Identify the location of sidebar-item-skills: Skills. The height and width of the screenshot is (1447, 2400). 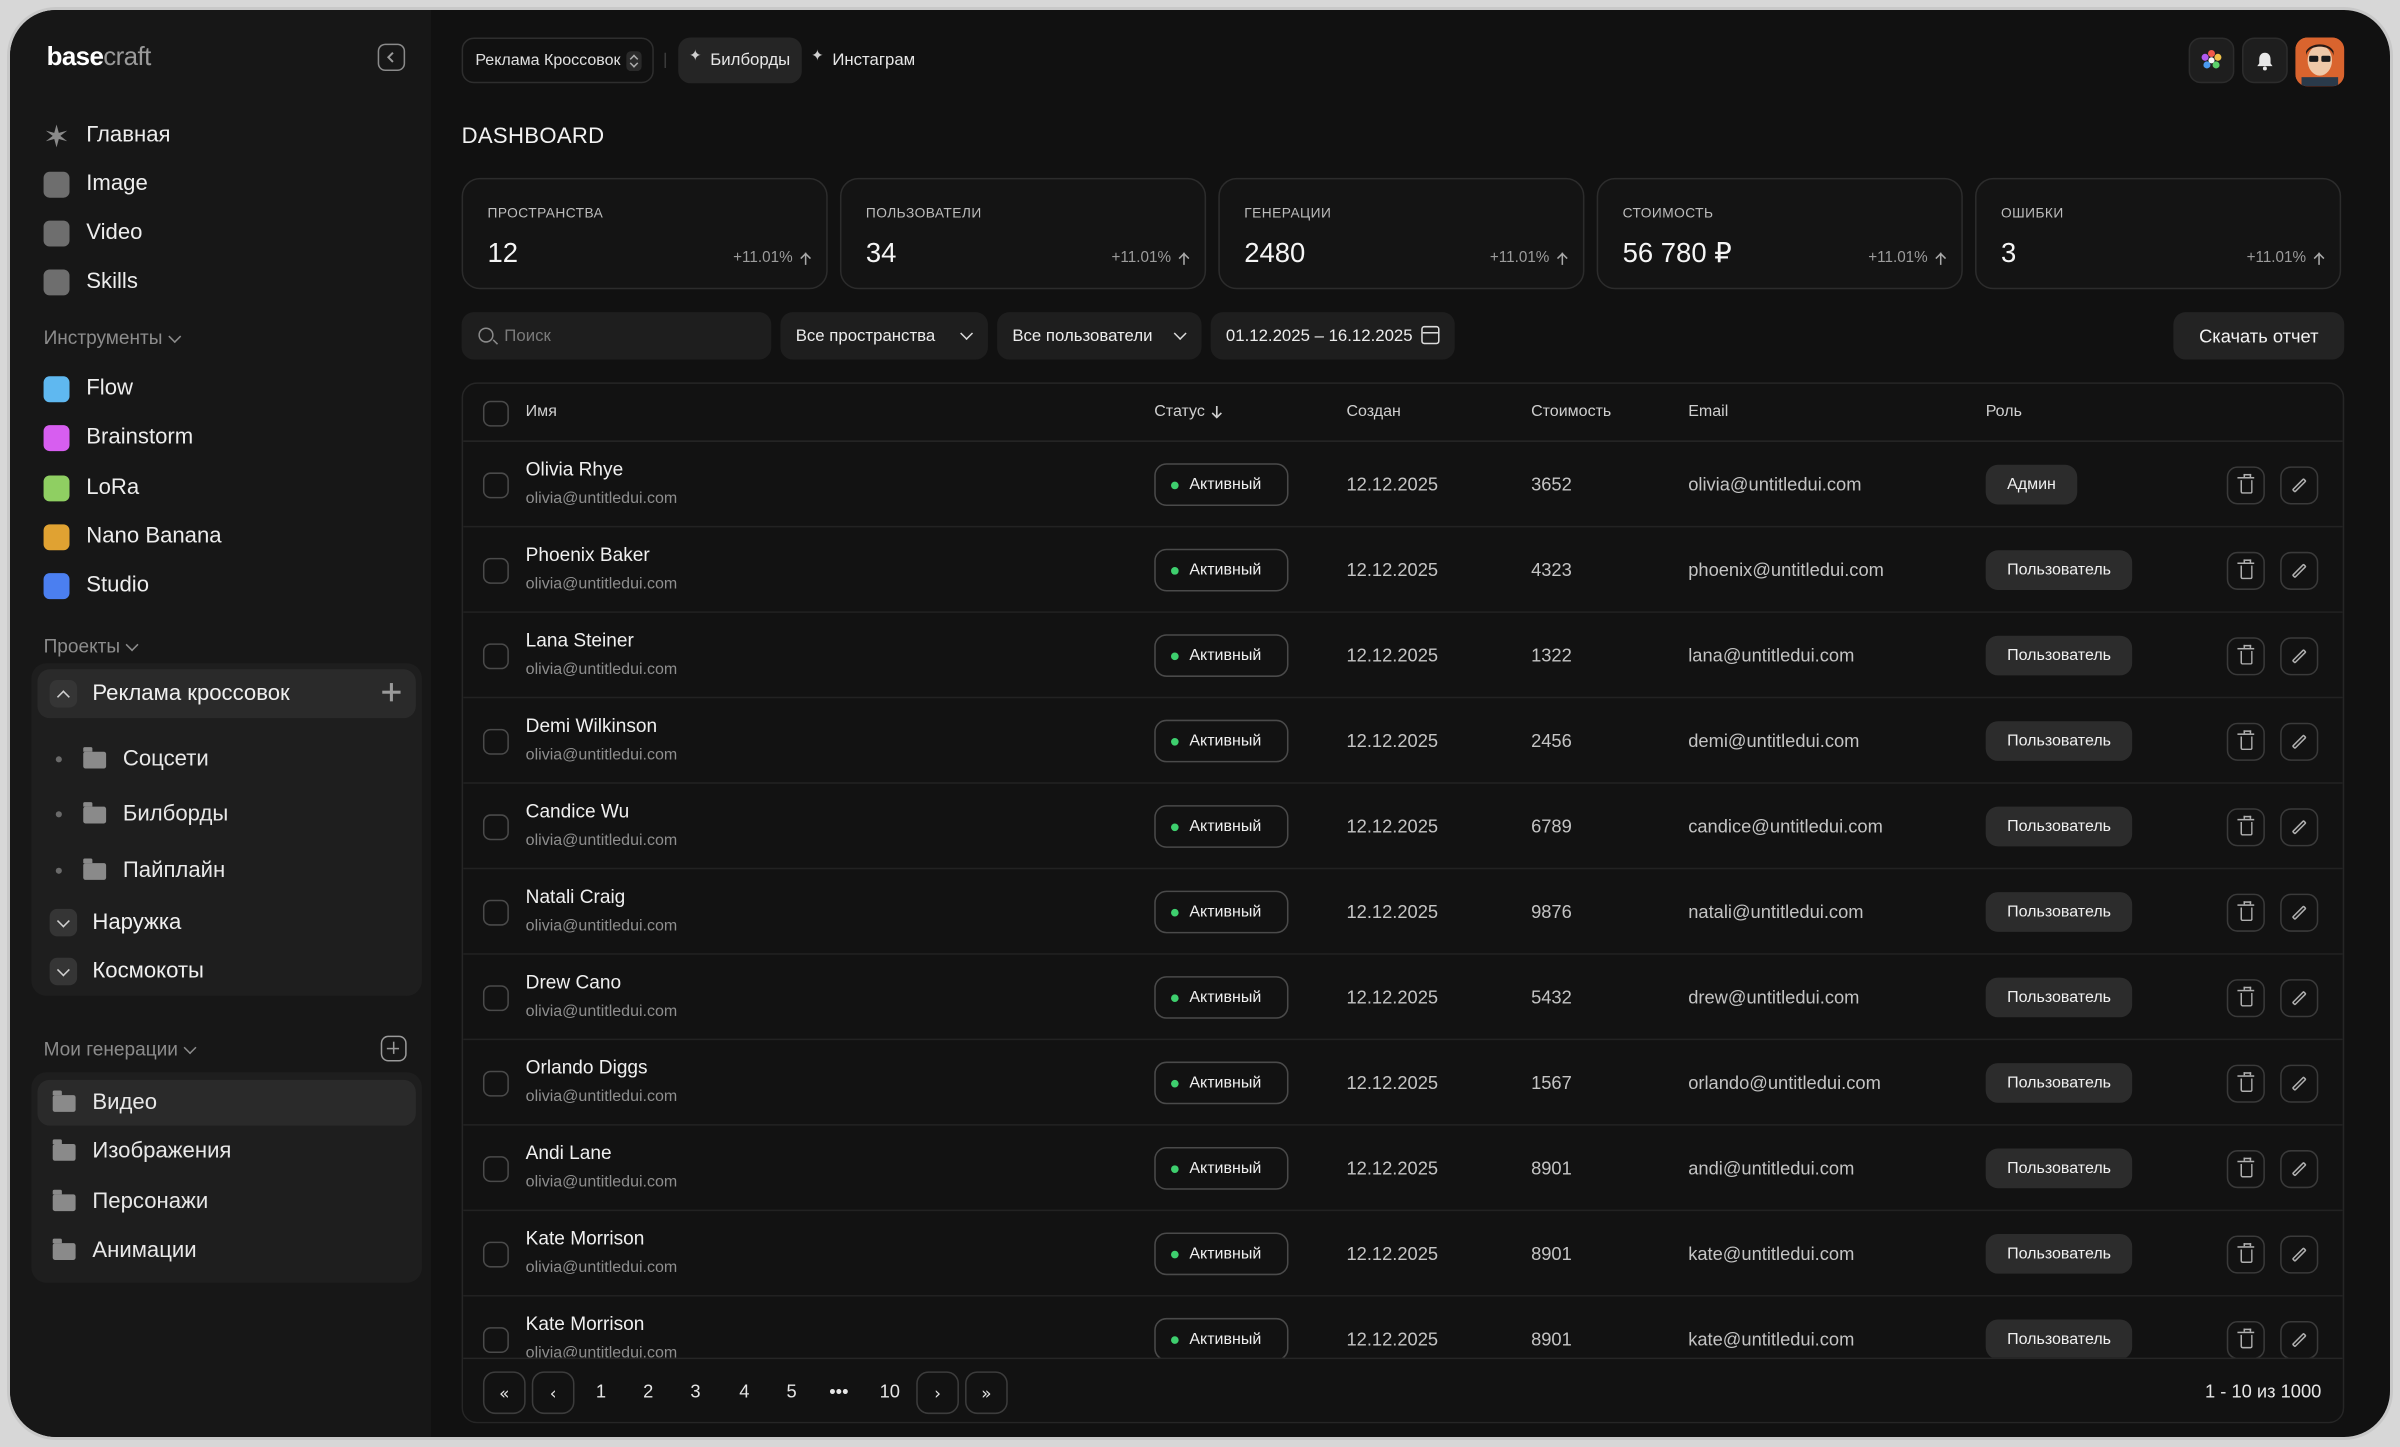
(90, 282).